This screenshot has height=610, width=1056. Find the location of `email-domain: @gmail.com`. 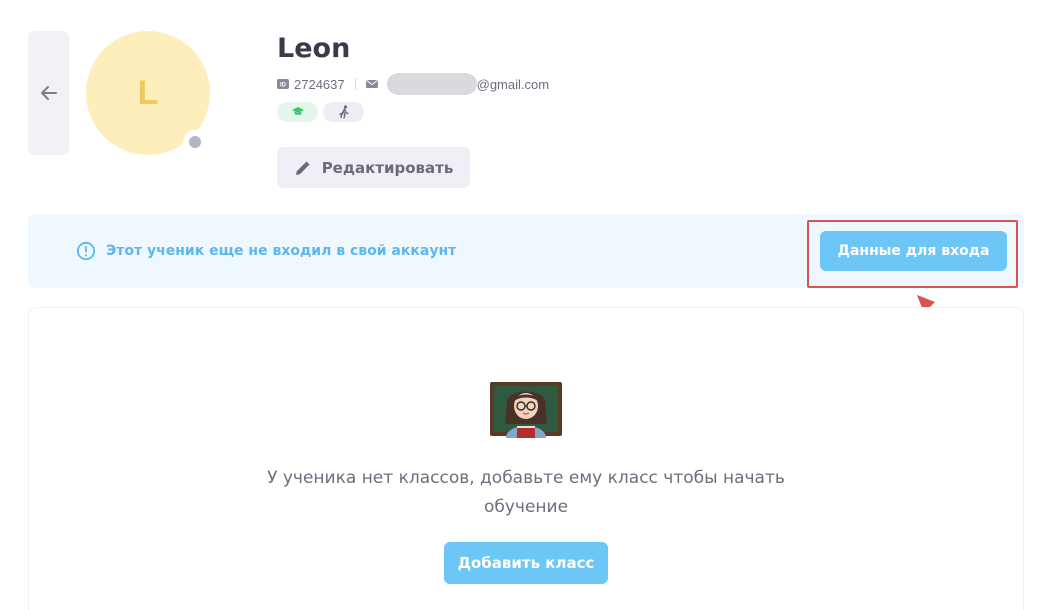

email-domain: @gmail.com is located at coordinates (513, 84).